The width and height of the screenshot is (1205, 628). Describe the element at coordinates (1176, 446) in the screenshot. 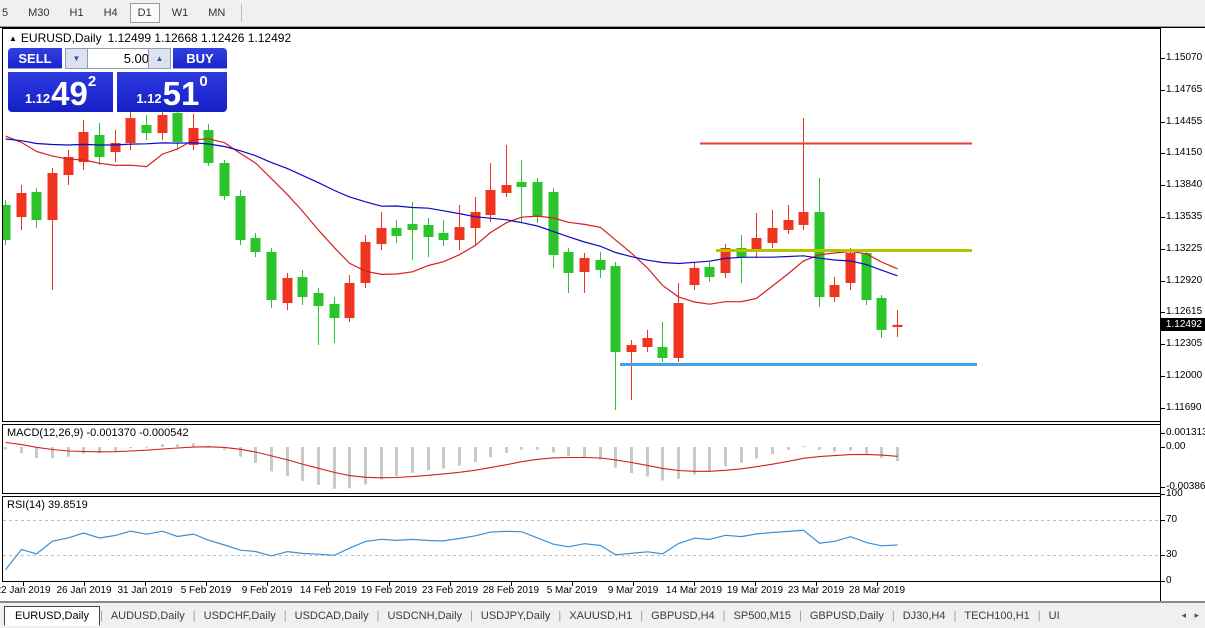

I see `macd-axis-label: 0.00` at that location.